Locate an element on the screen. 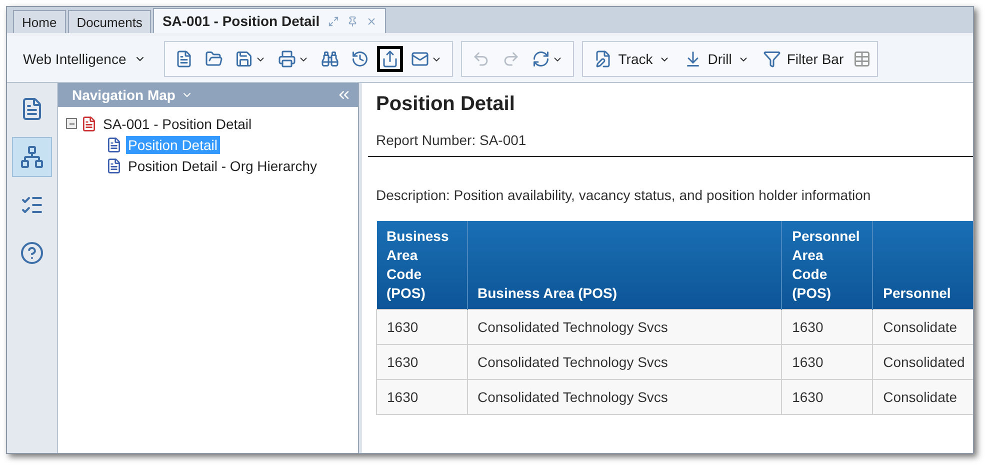  folder-icon is located at coordinates (214, 59).